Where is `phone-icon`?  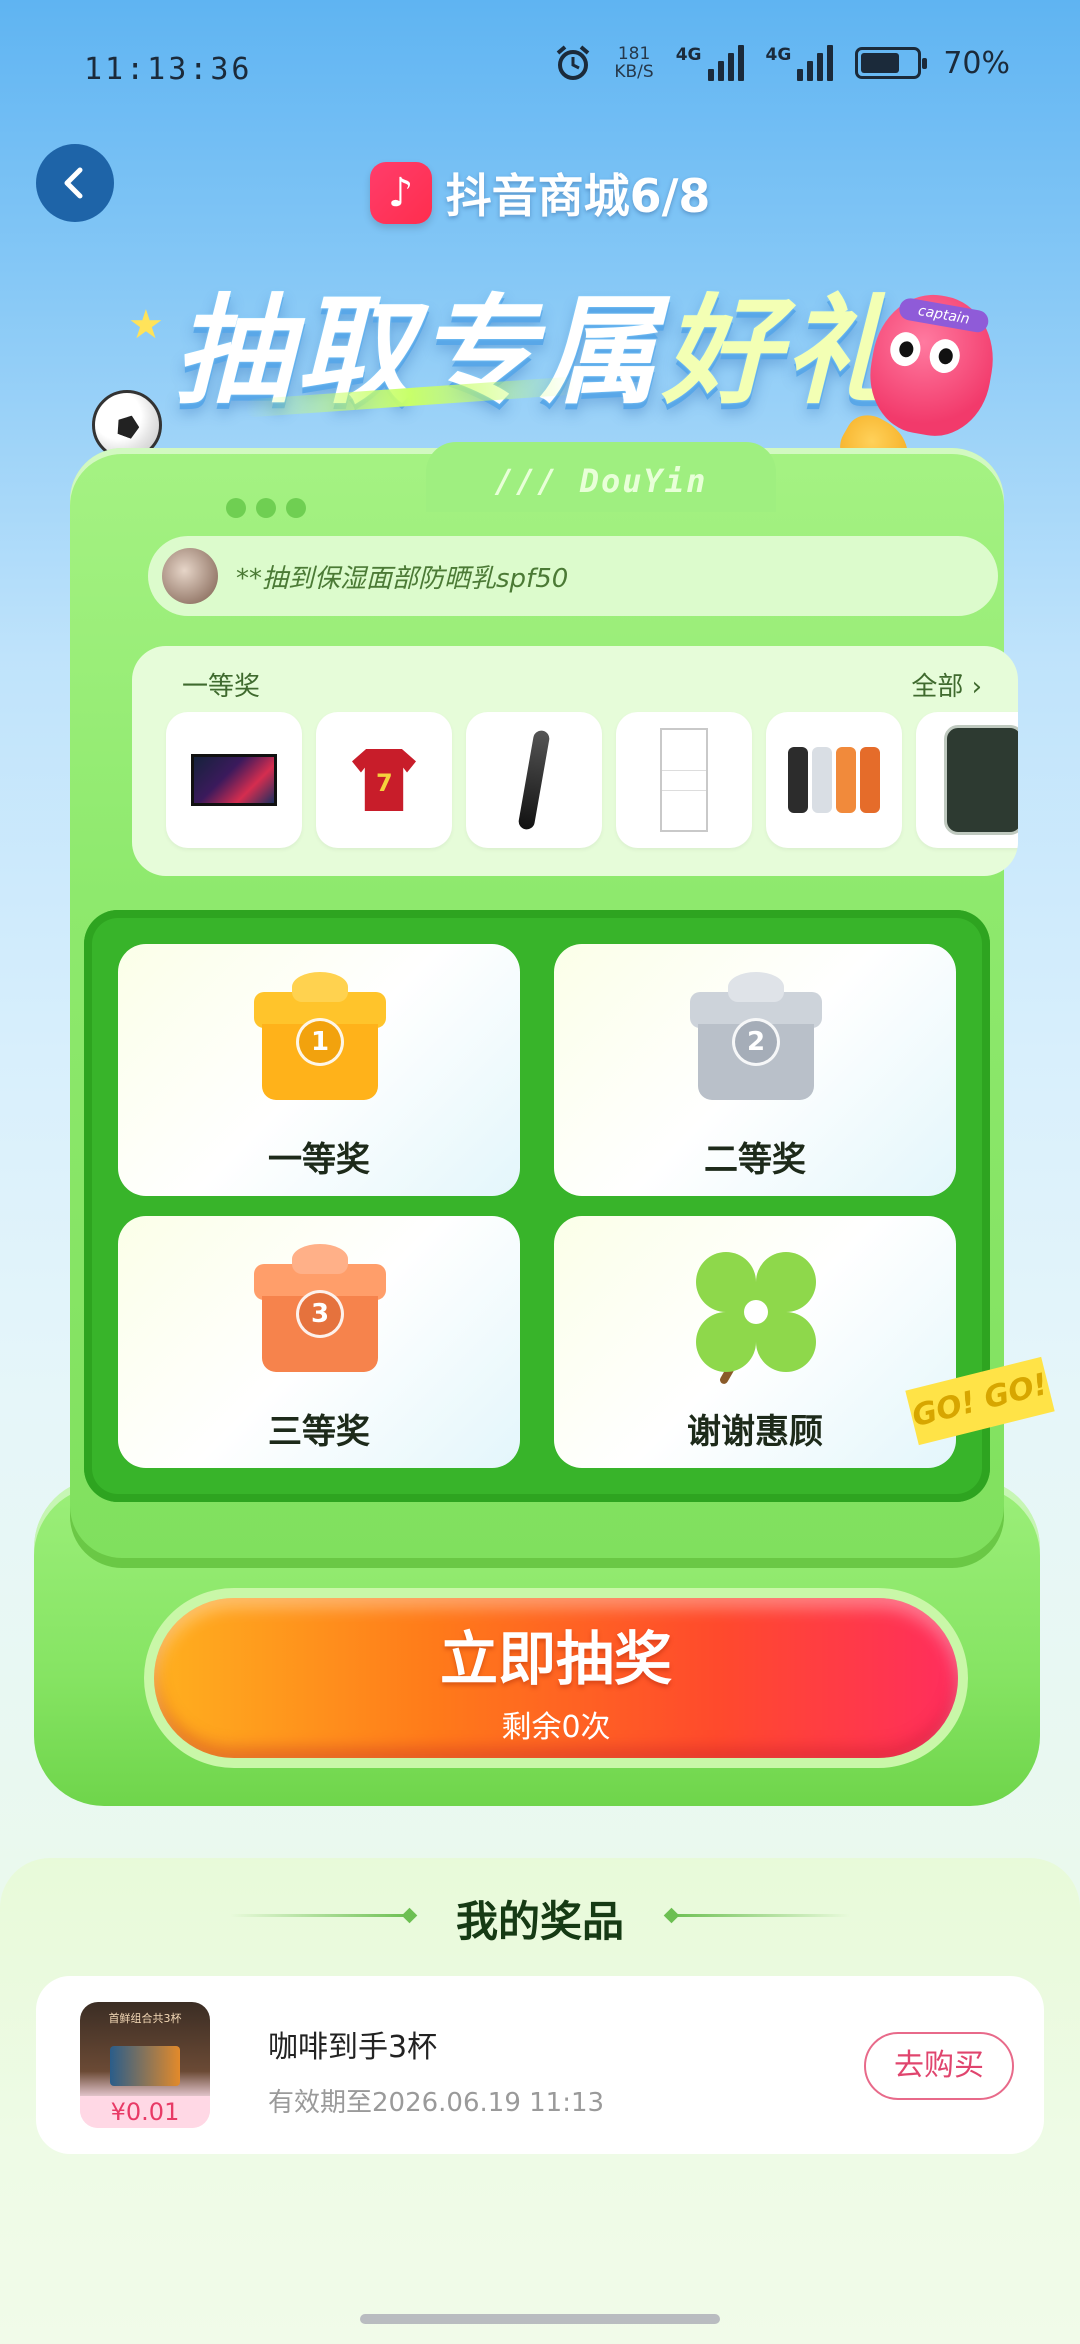 phone-icon is located at coordinates (981, 780).